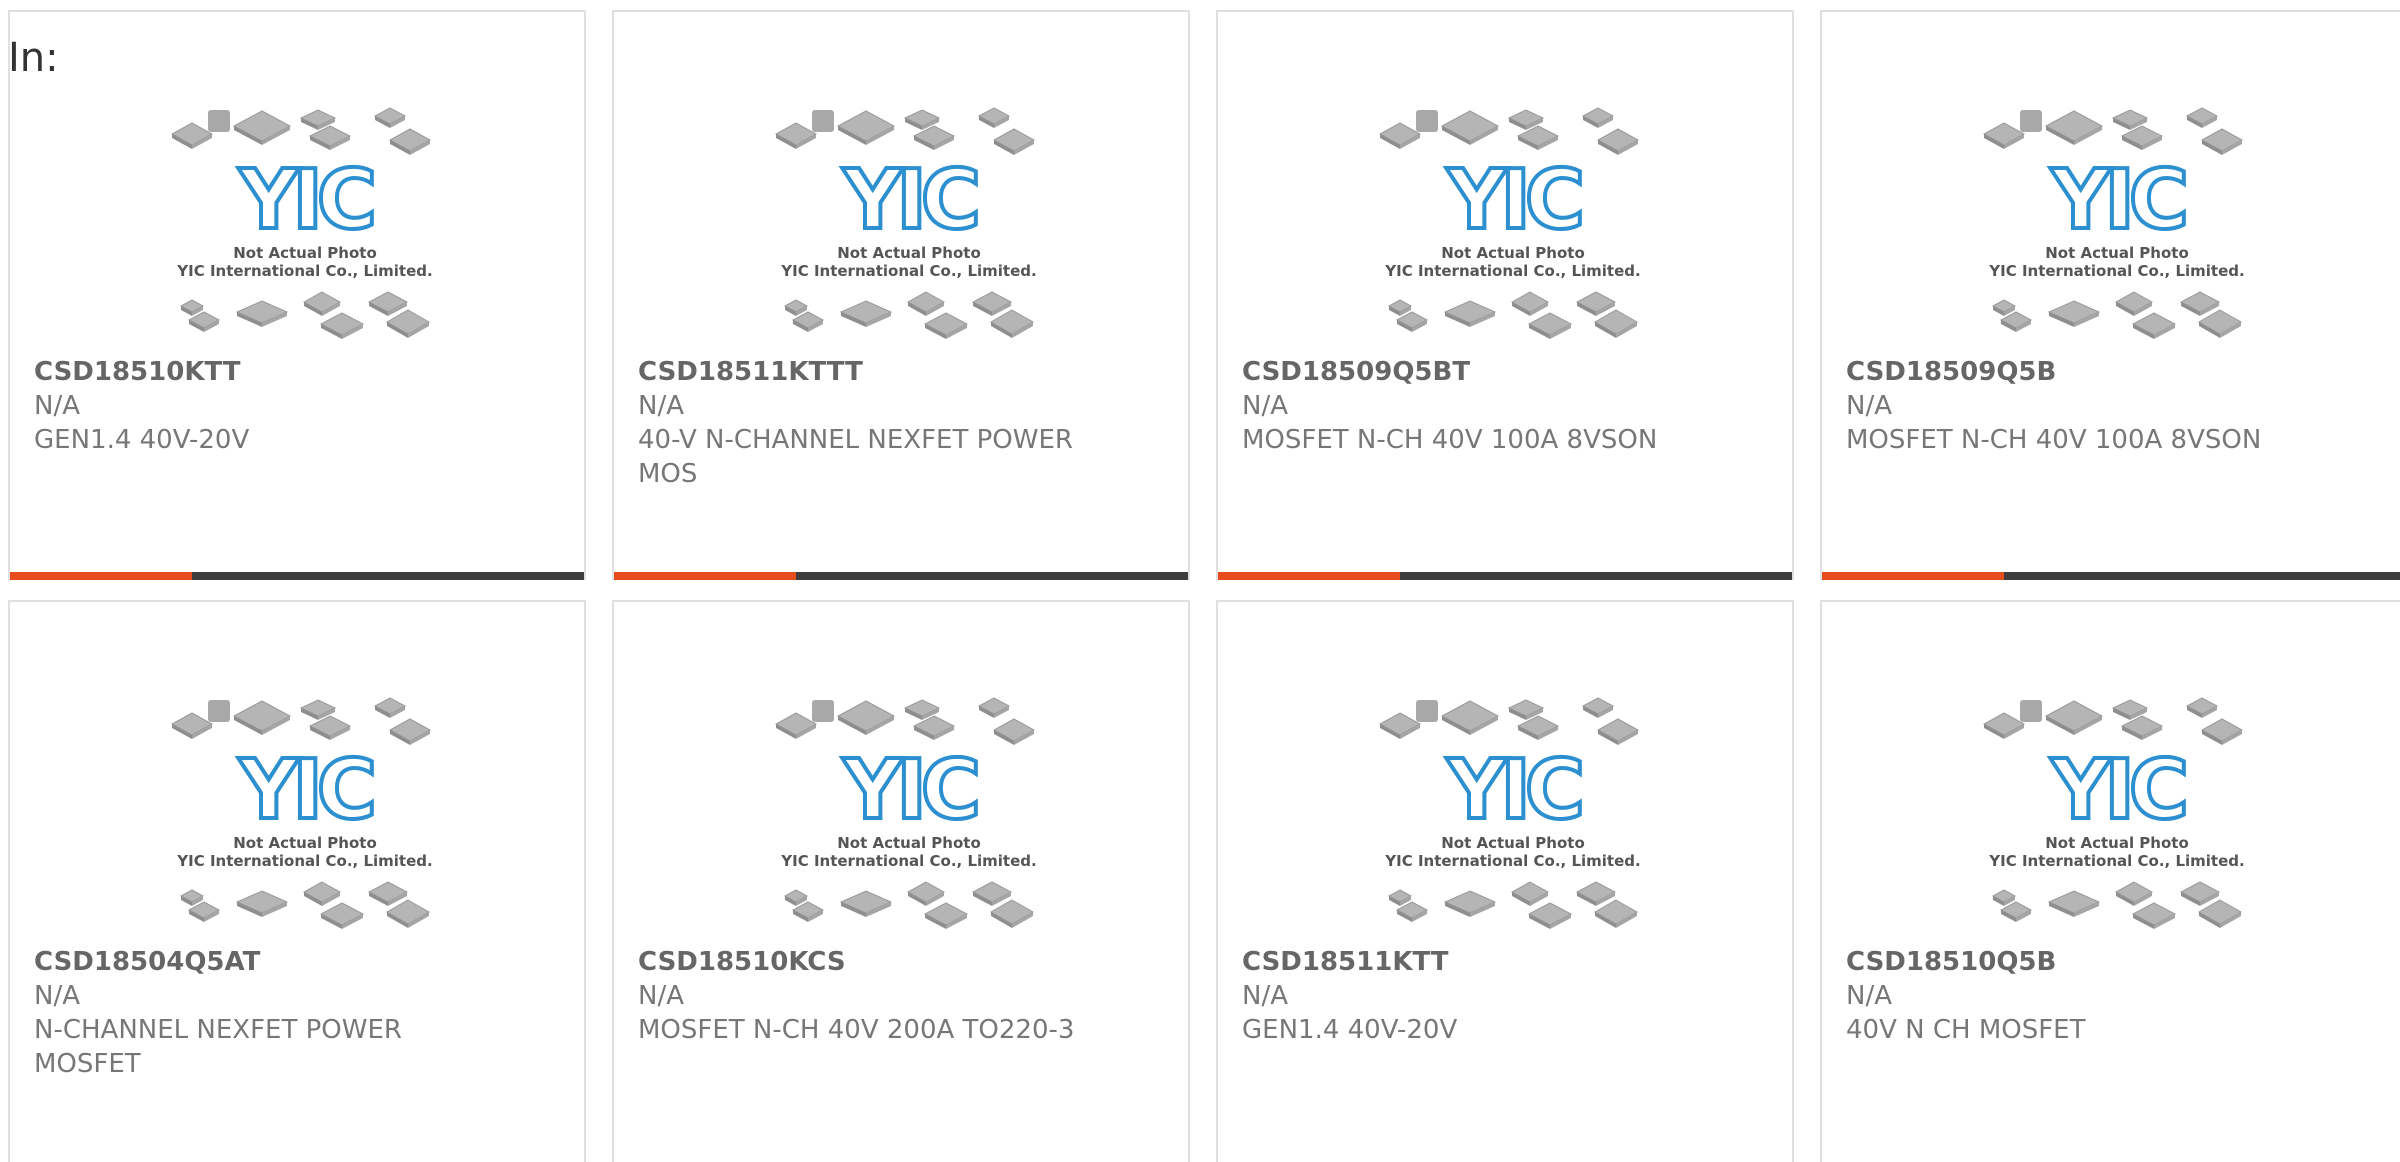 The height and width of the screenshot is (1162, 2400). What do you see at coordinates (855, 457) in the screenshot?
I see `product-description: 40-V N-CHANNEL NEXFET POWER MOS` at bounding box center [855, 457].